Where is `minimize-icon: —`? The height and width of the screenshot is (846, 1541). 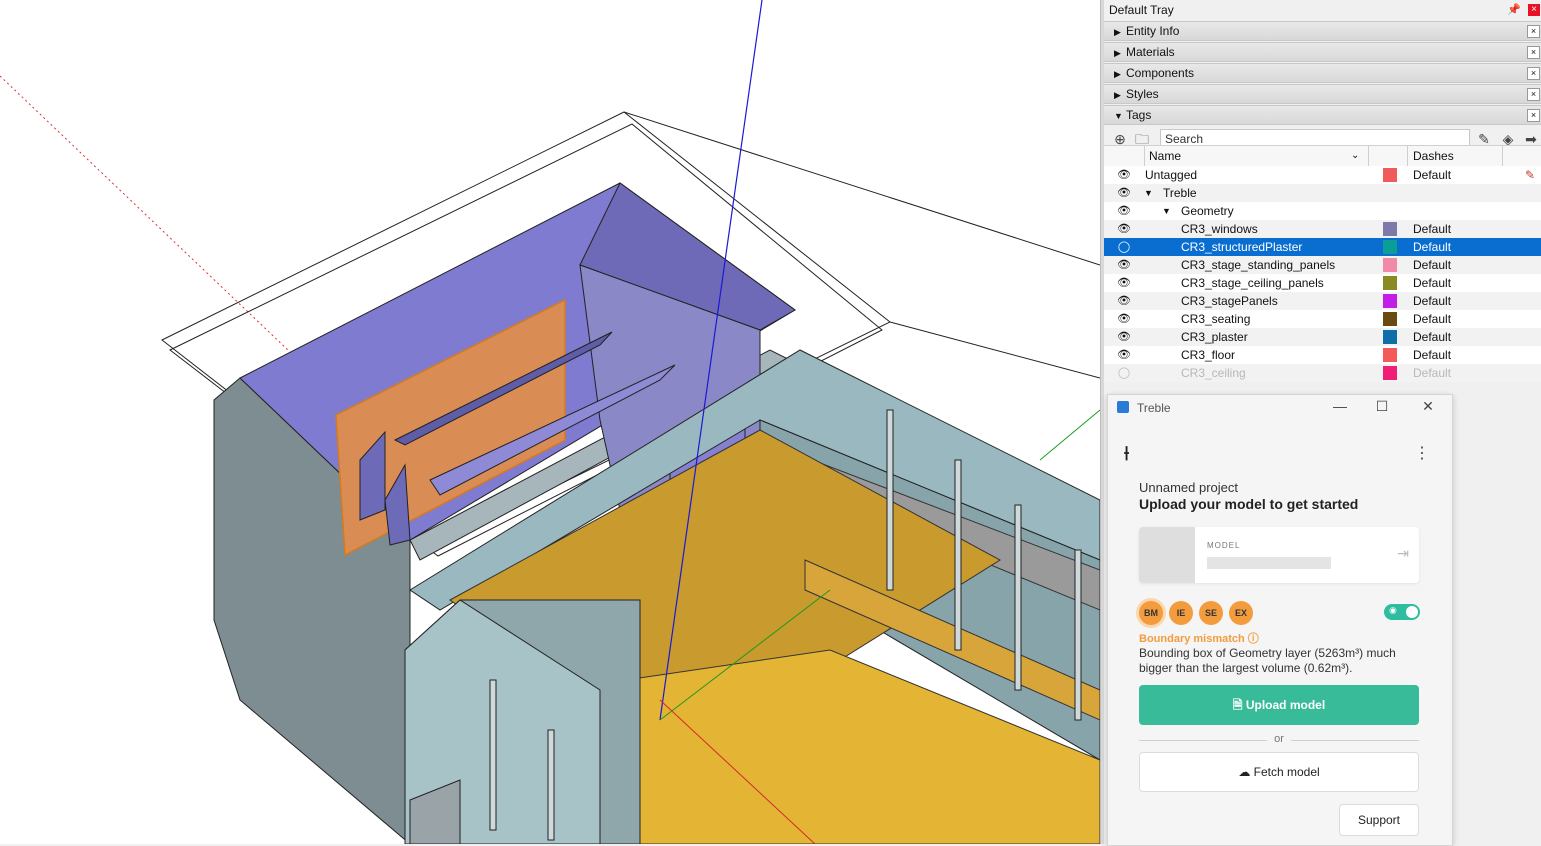
minimize-icon: — is located at coordinates (1340, 406).